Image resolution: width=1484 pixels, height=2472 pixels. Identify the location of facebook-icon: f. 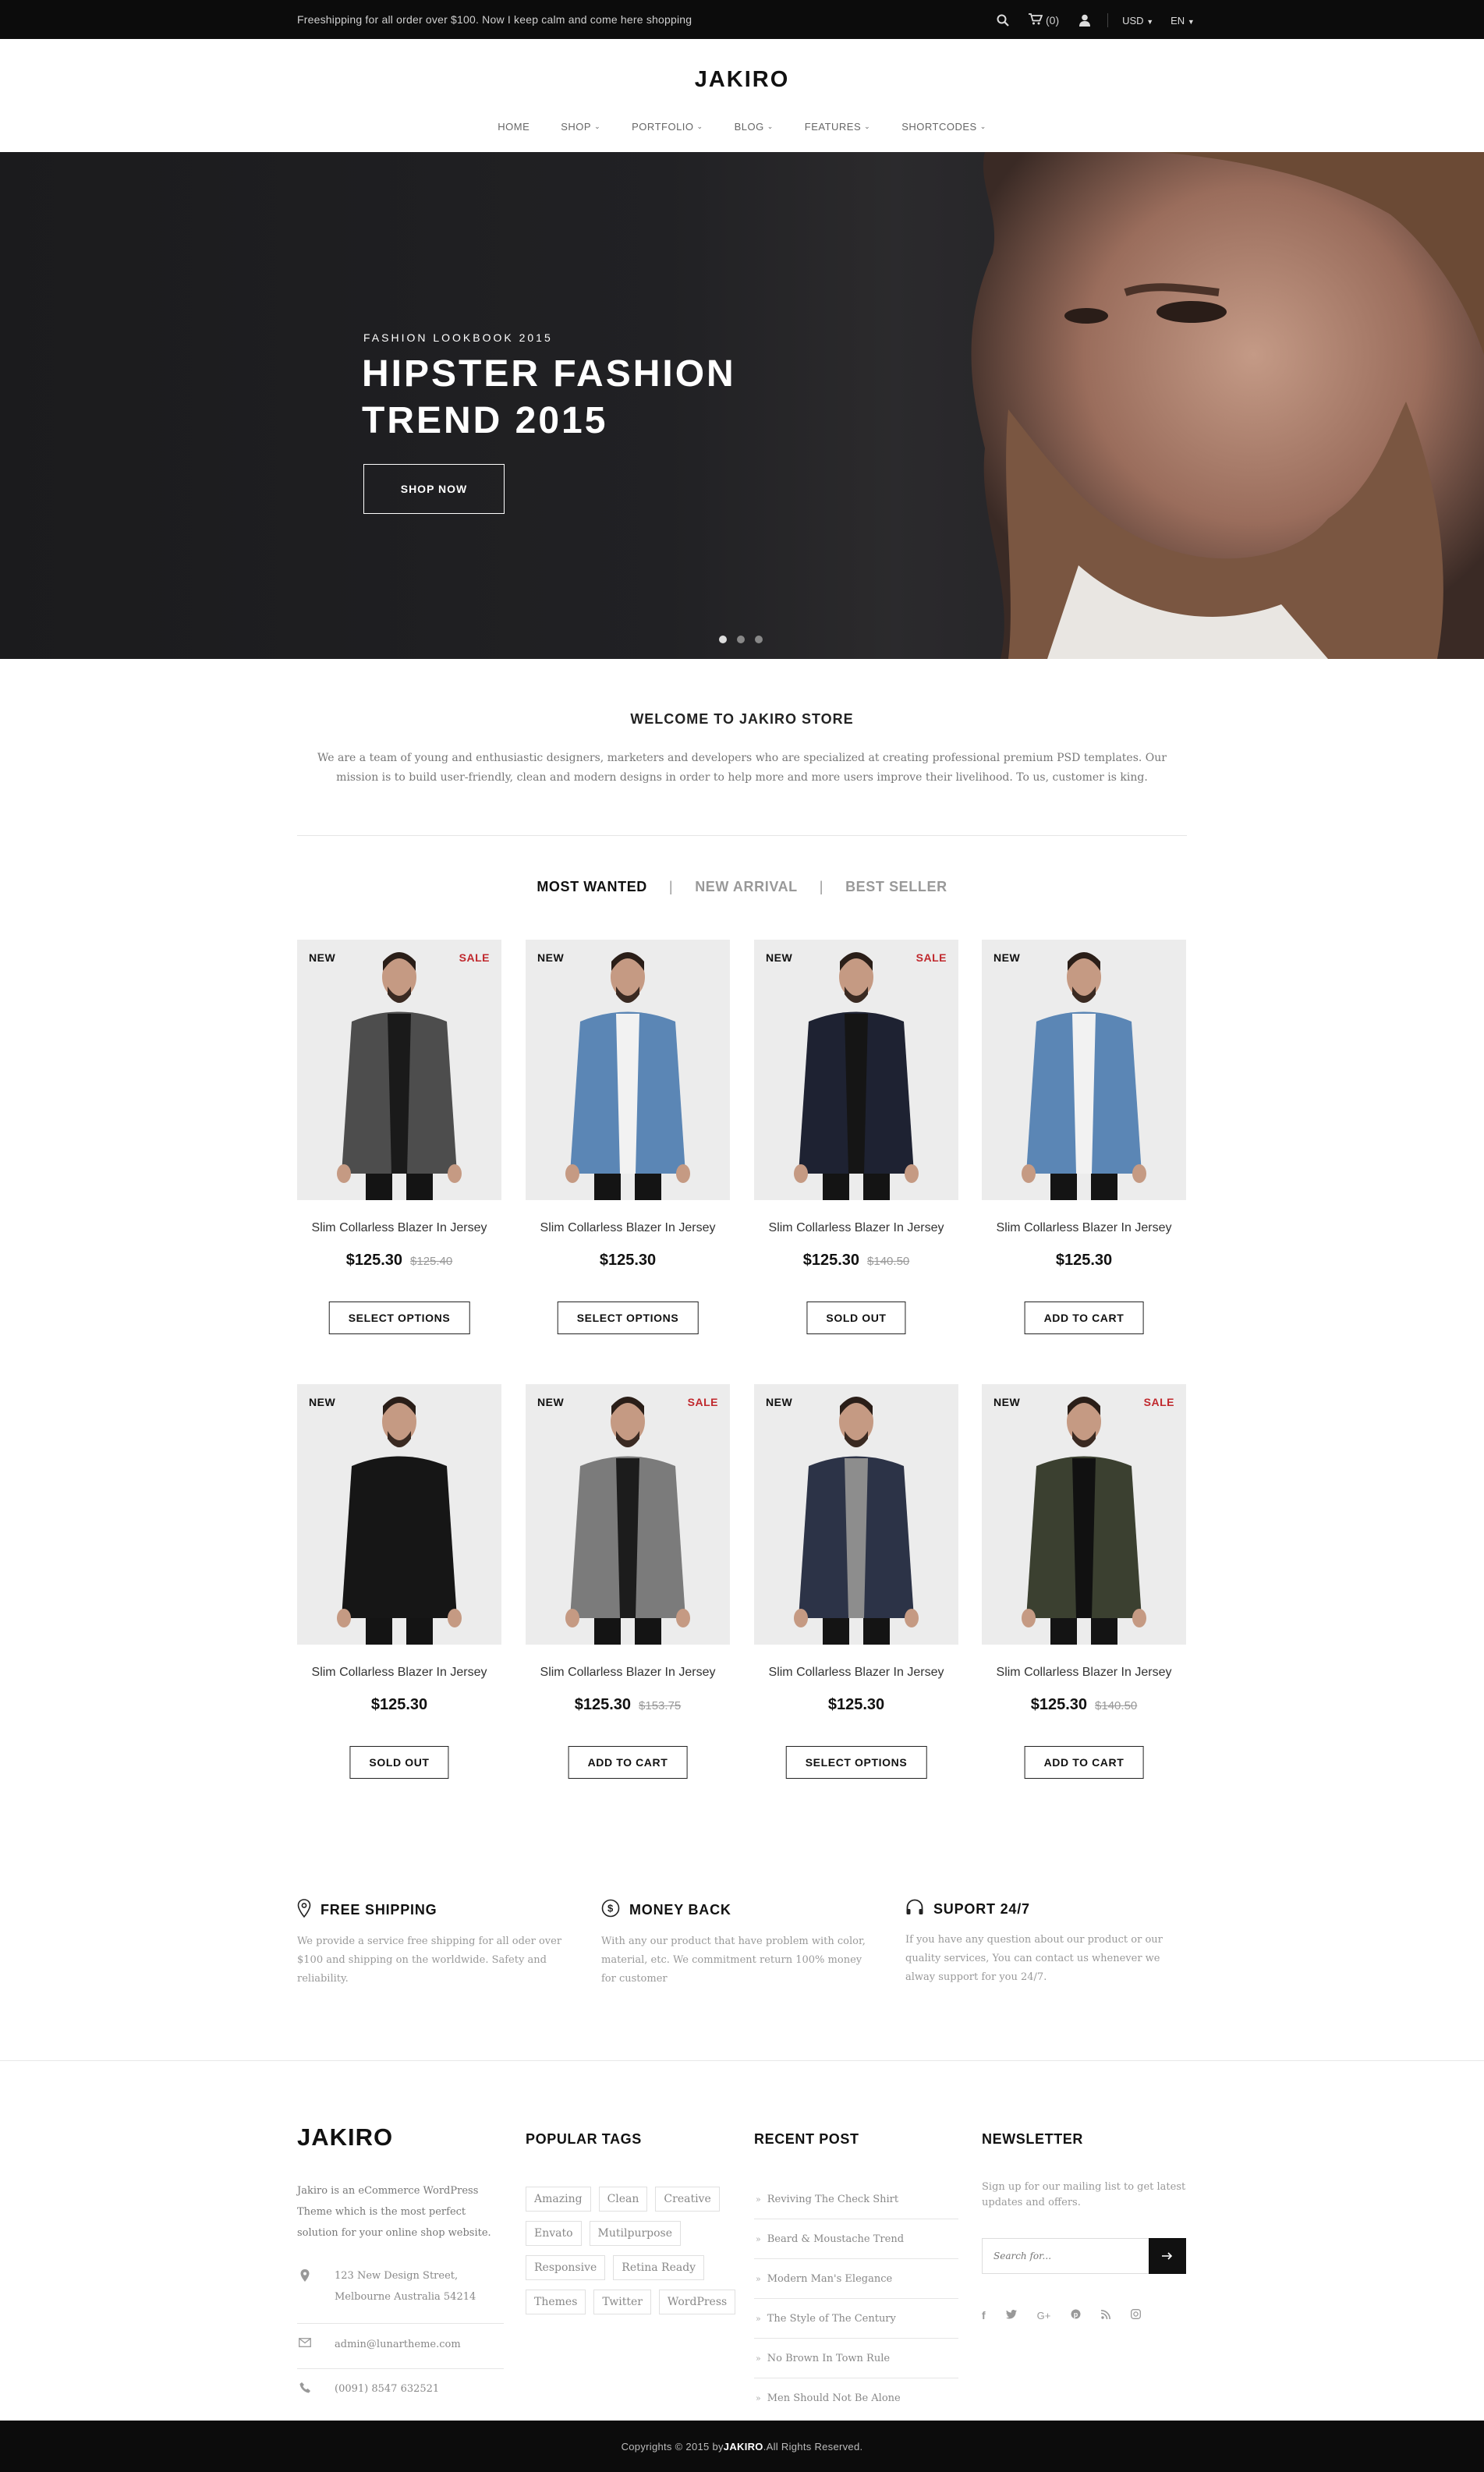
(984, 2315).